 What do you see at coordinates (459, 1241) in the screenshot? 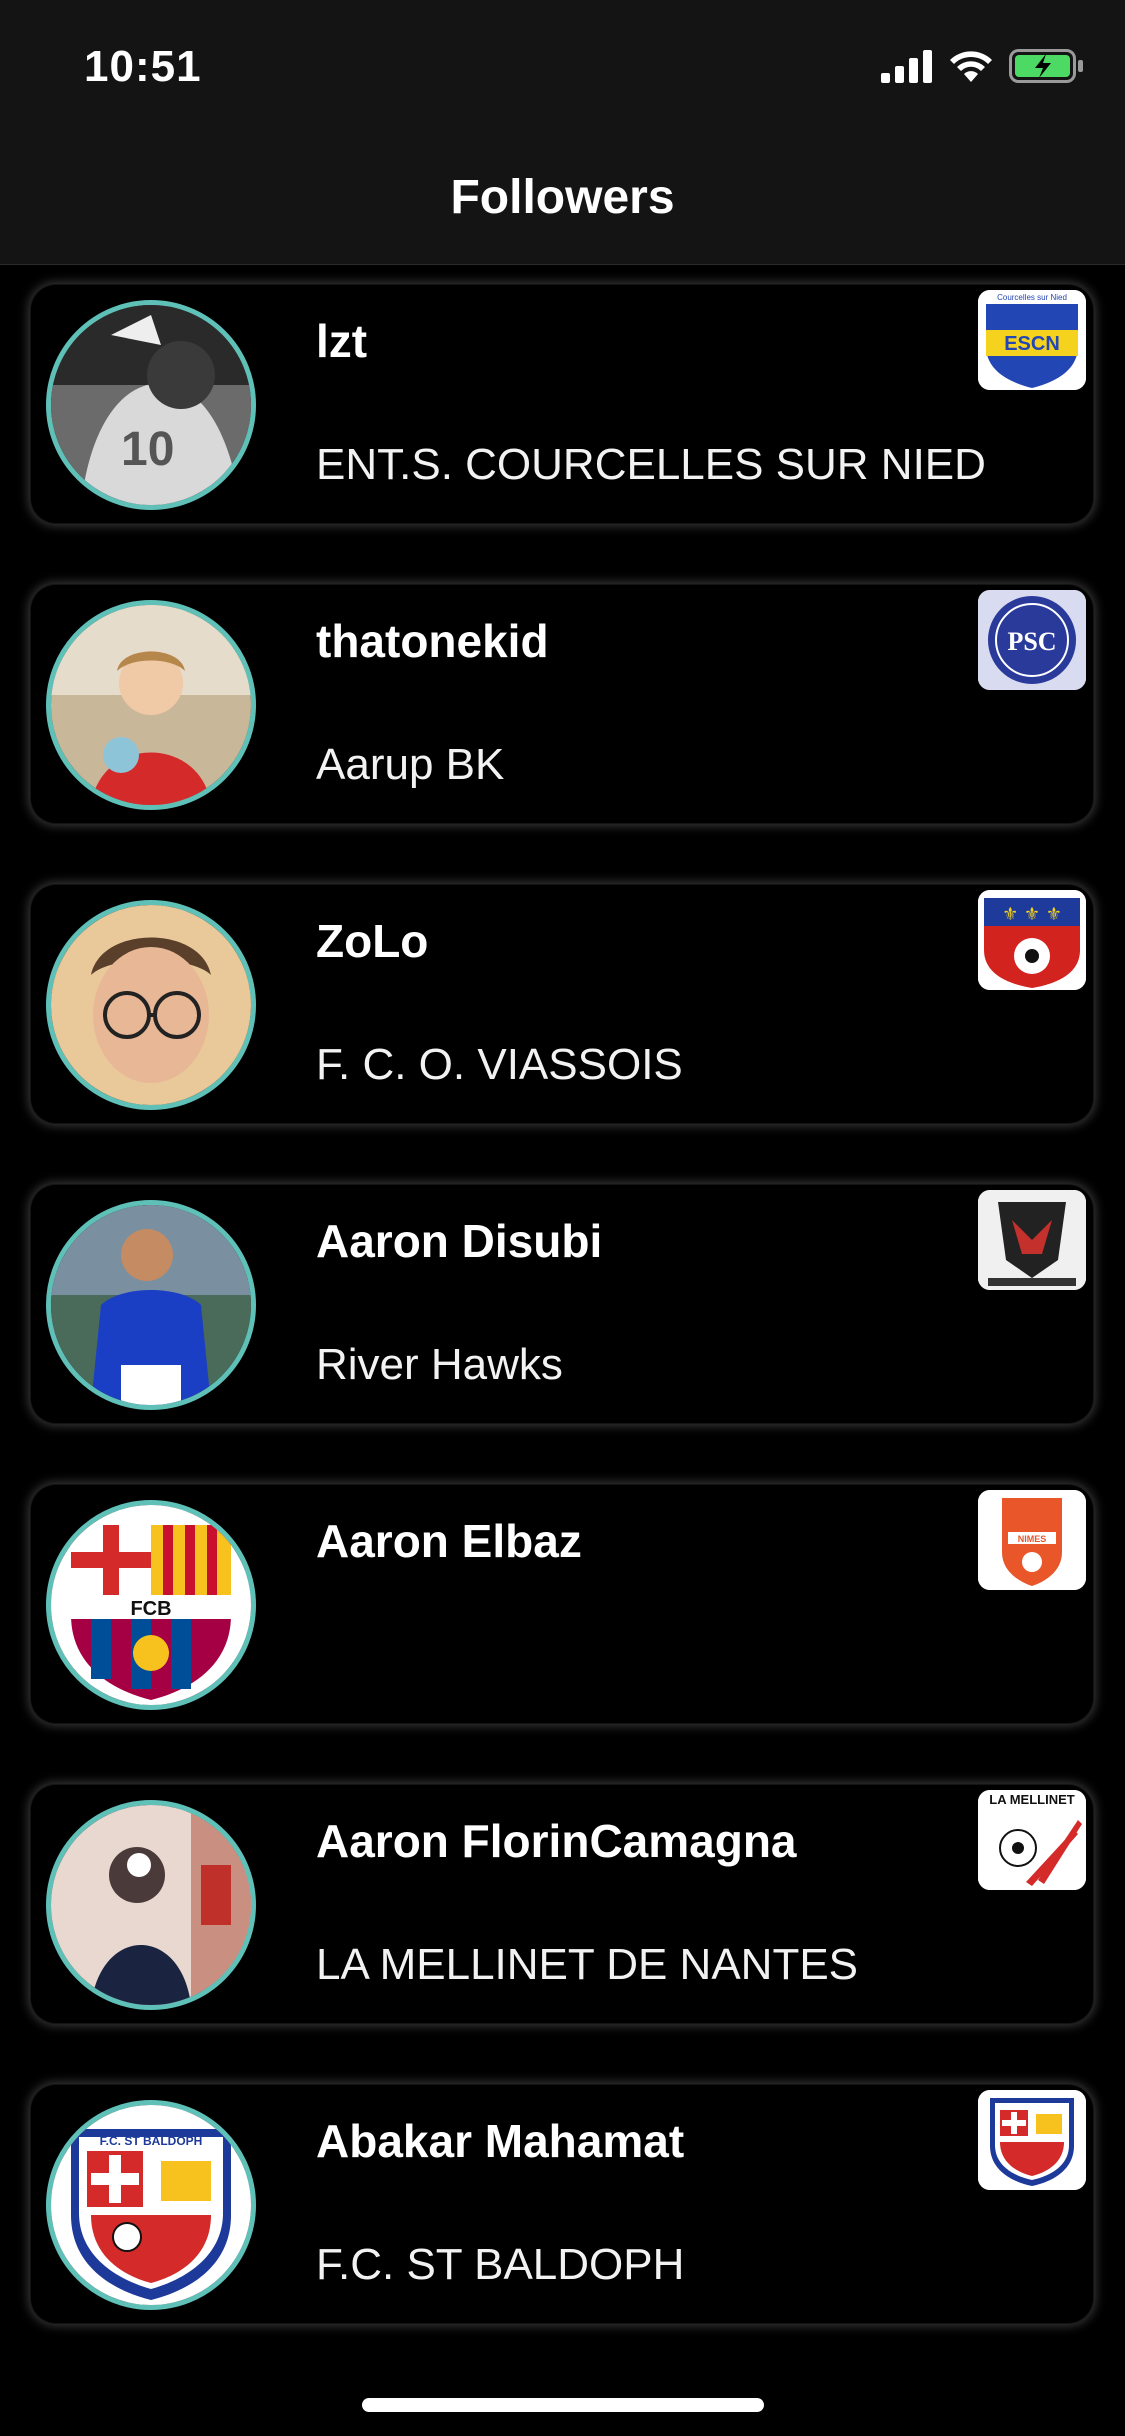
I see `follower-name: Aaron Disubi` at bounding box center [459, 1241].